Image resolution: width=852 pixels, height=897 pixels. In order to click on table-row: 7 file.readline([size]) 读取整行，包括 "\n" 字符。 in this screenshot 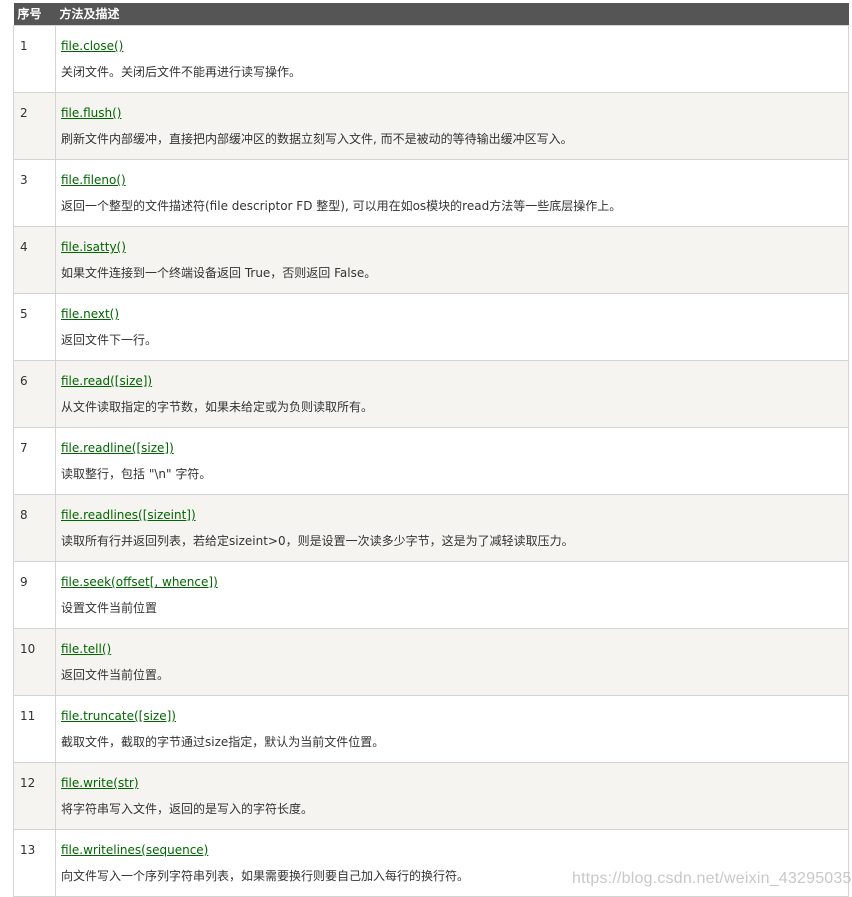, I will do `click(431, 461)`.